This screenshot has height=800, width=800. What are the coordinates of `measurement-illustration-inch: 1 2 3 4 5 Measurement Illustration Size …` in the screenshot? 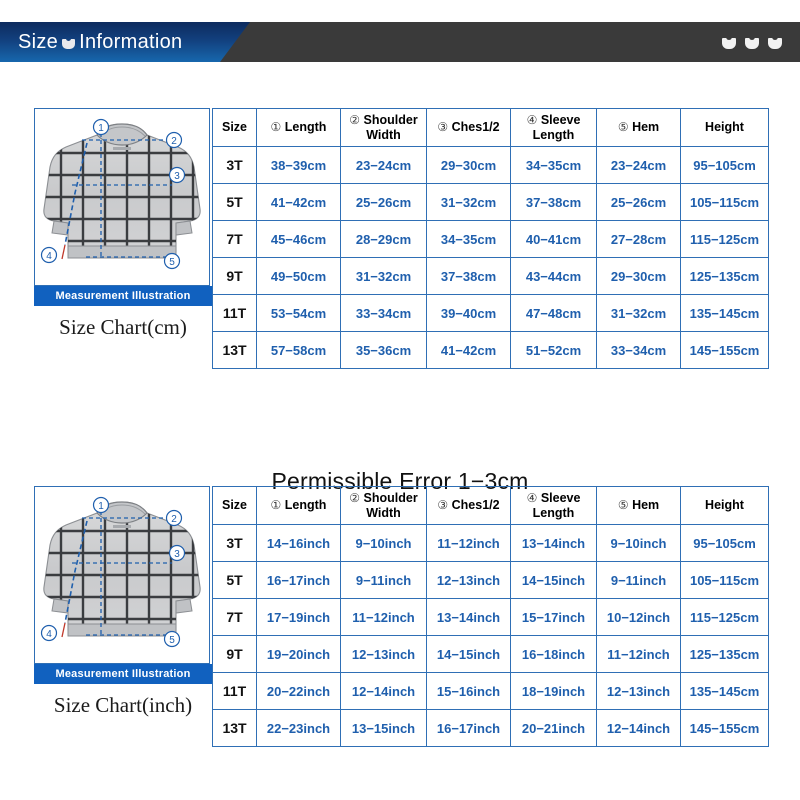 It's located at (123, 602).